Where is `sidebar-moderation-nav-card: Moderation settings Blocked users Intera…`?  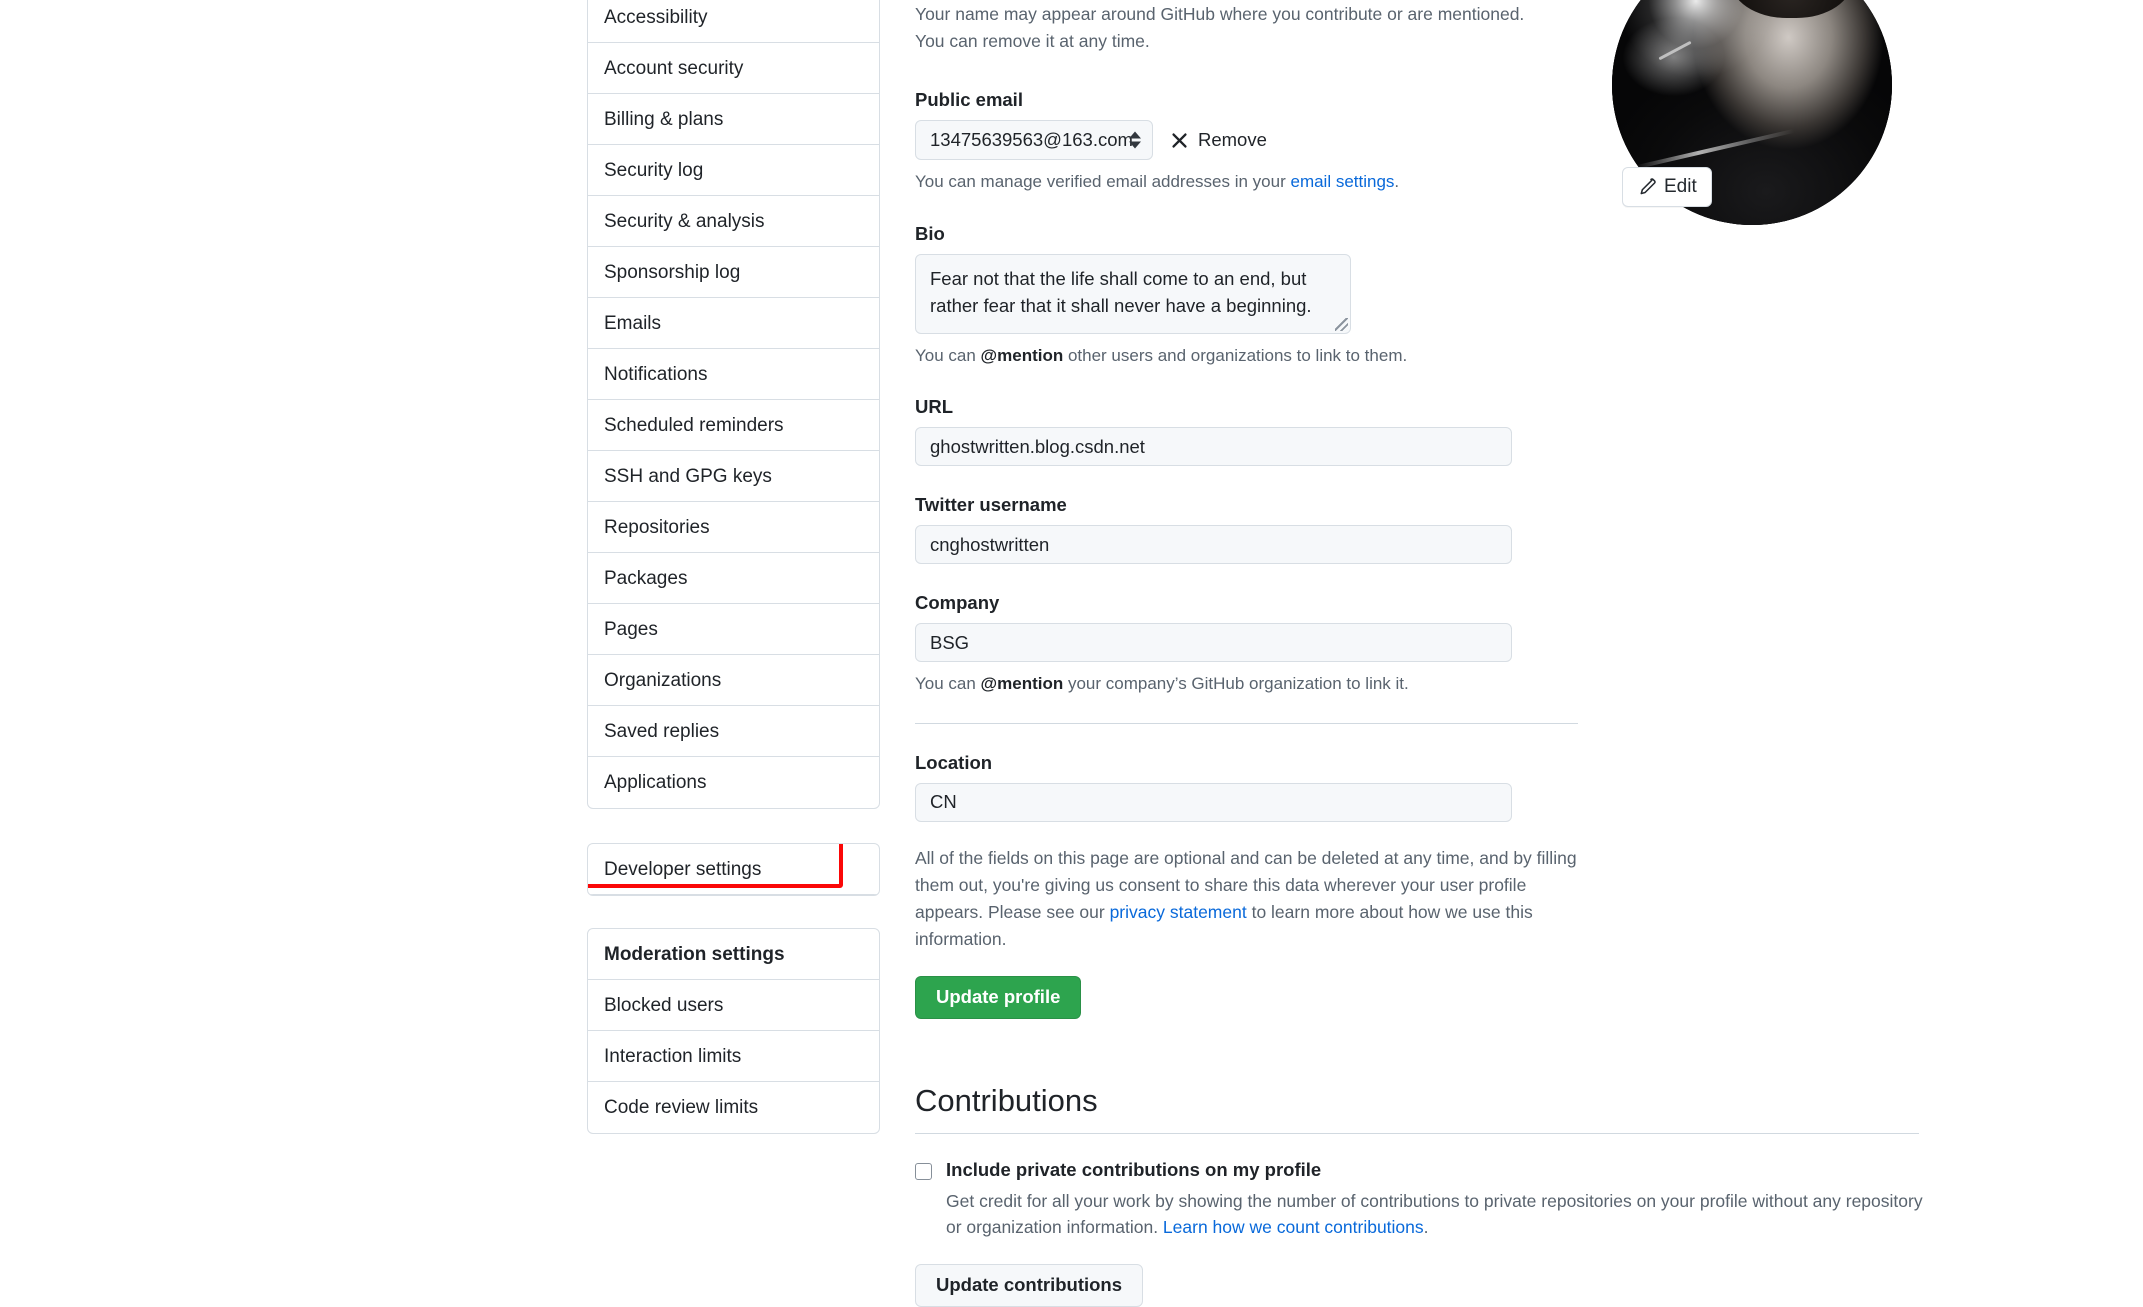
sidebar-moderation-nav-card: Moderation settings Blocked users Intera… is located at coordinates (733, 1031).